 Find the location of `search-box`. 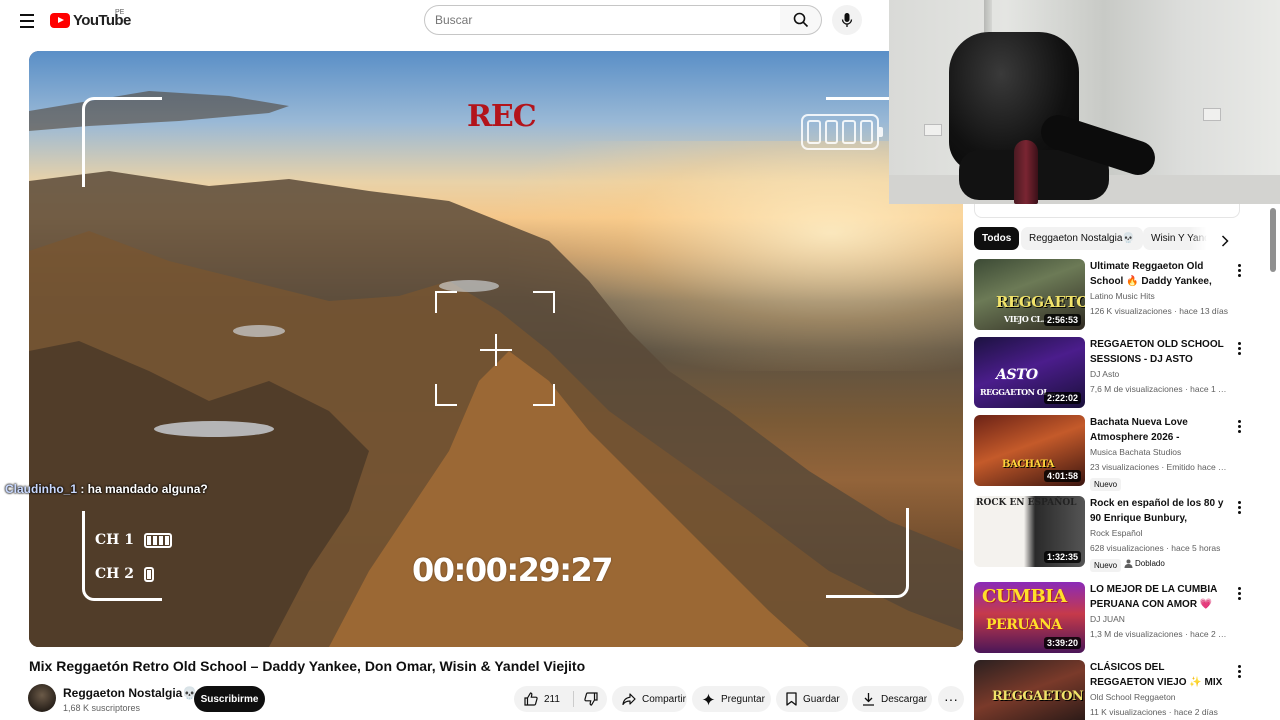

search-box is located at coordinates (602, 20).